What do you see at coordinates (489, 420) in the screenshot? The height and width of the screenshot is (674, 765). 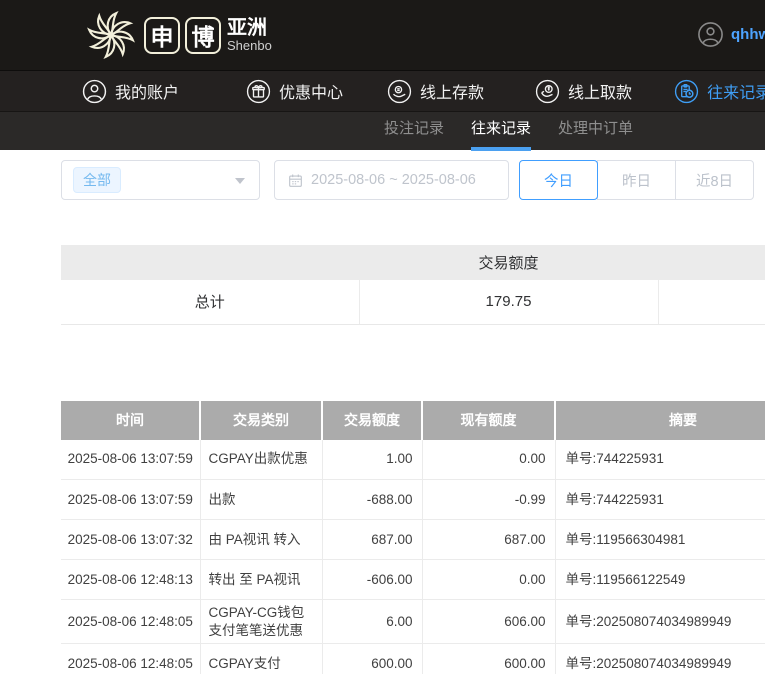 I see `col-header-balance: 现有额度` at bounding box center [489, 420].